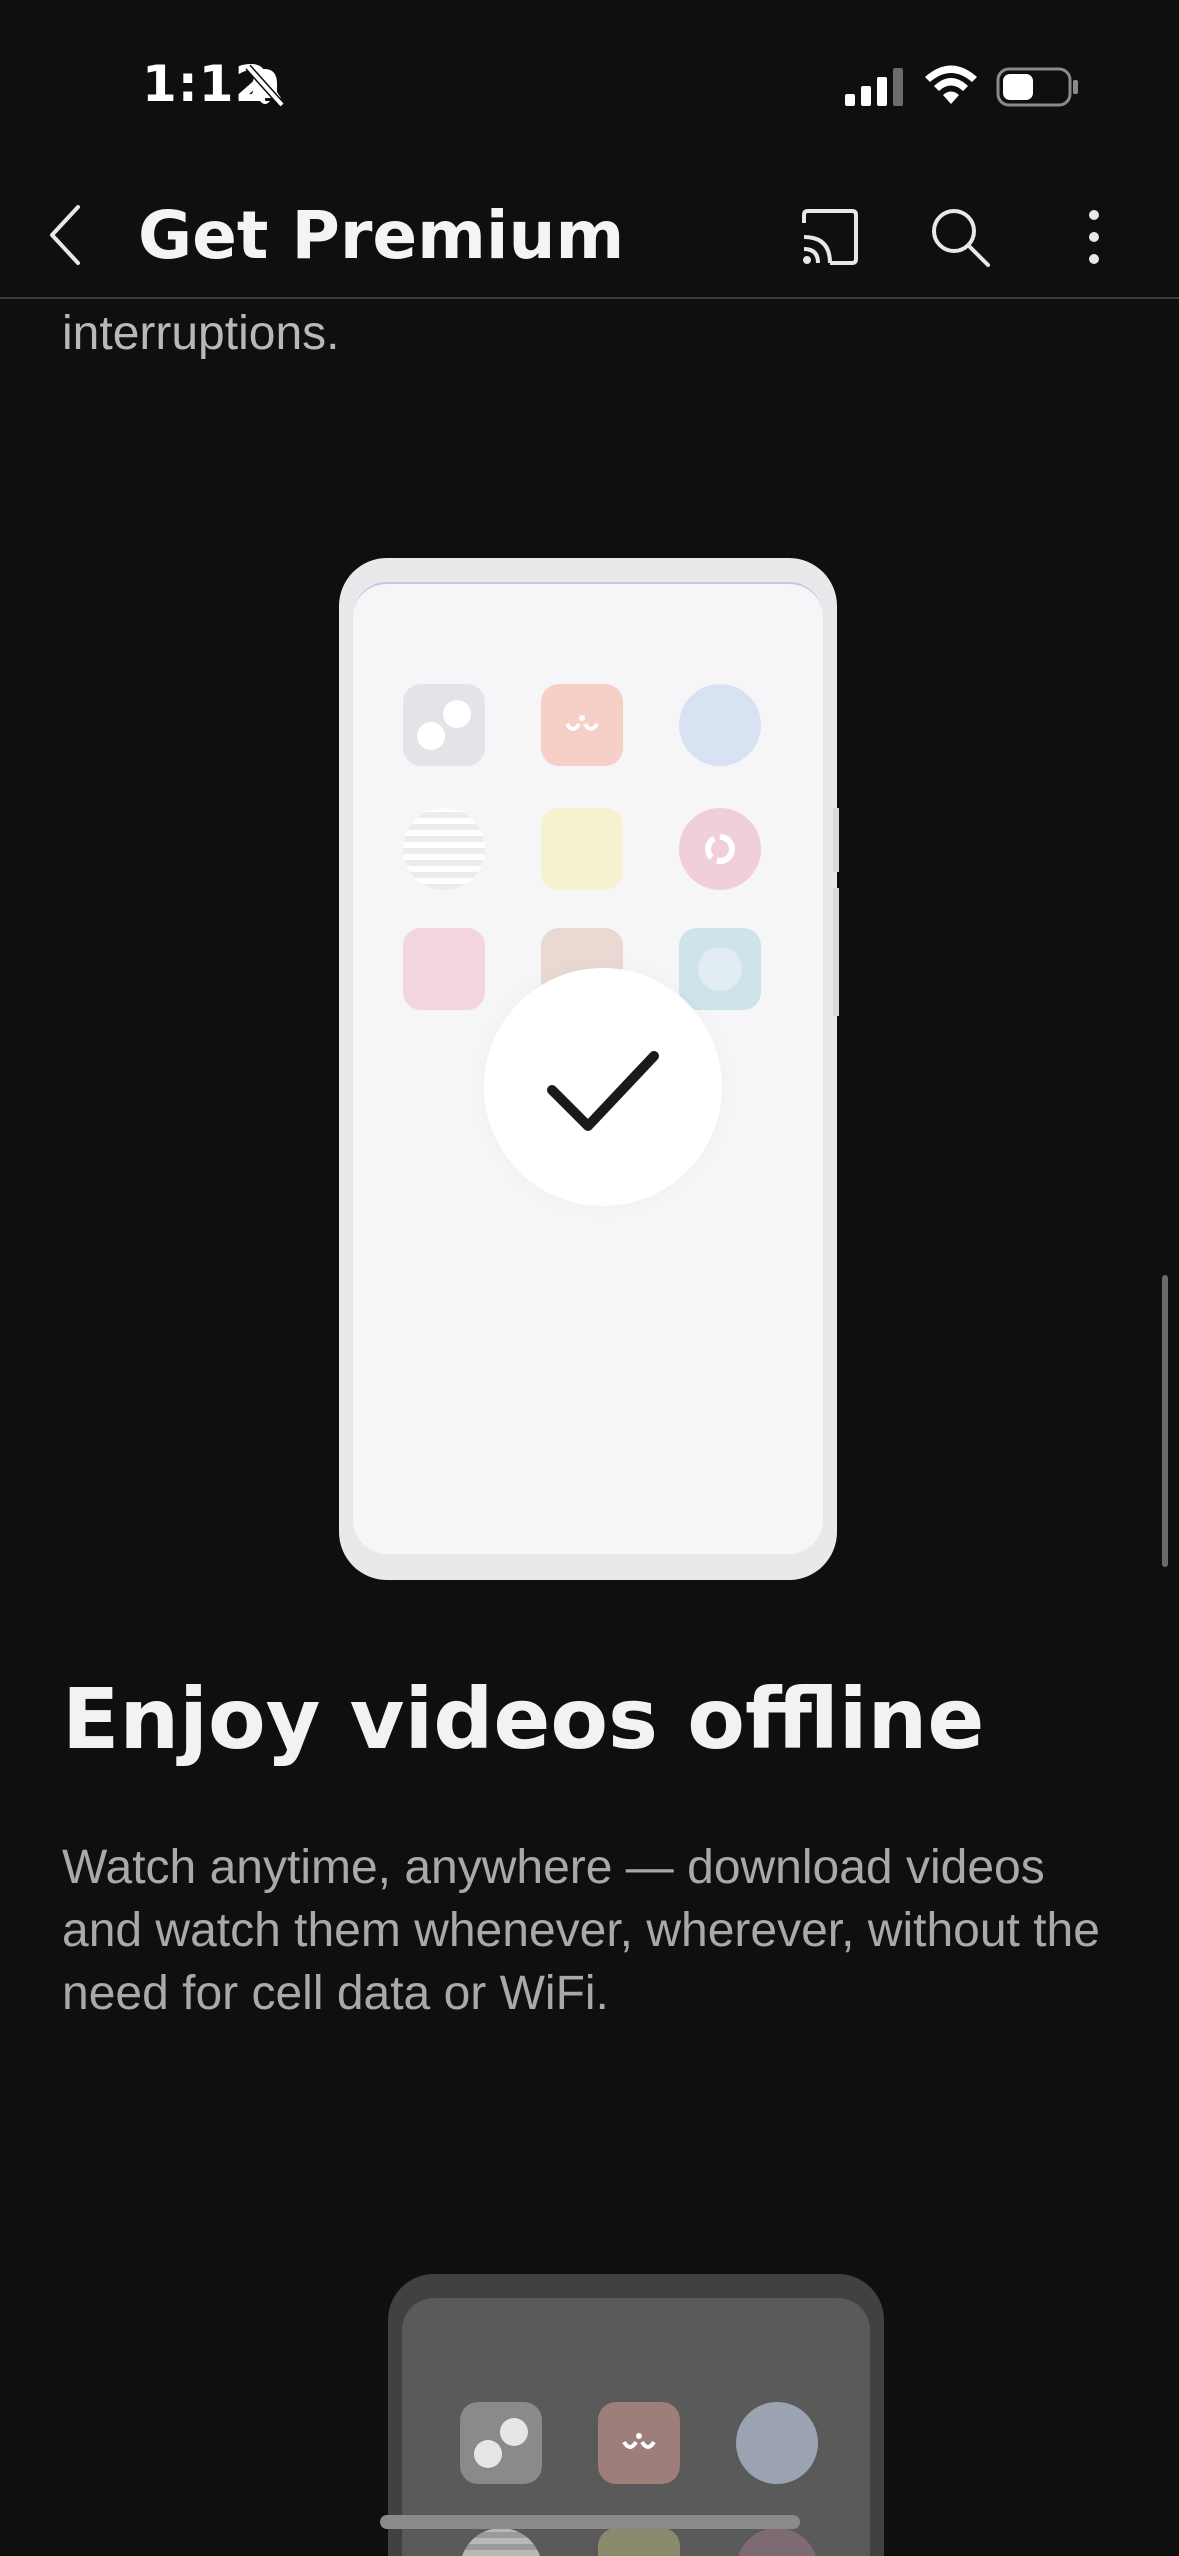 The width and height of the screenshot is (1179, 2556). I want to click on battery-icon, so click(1037, 87).